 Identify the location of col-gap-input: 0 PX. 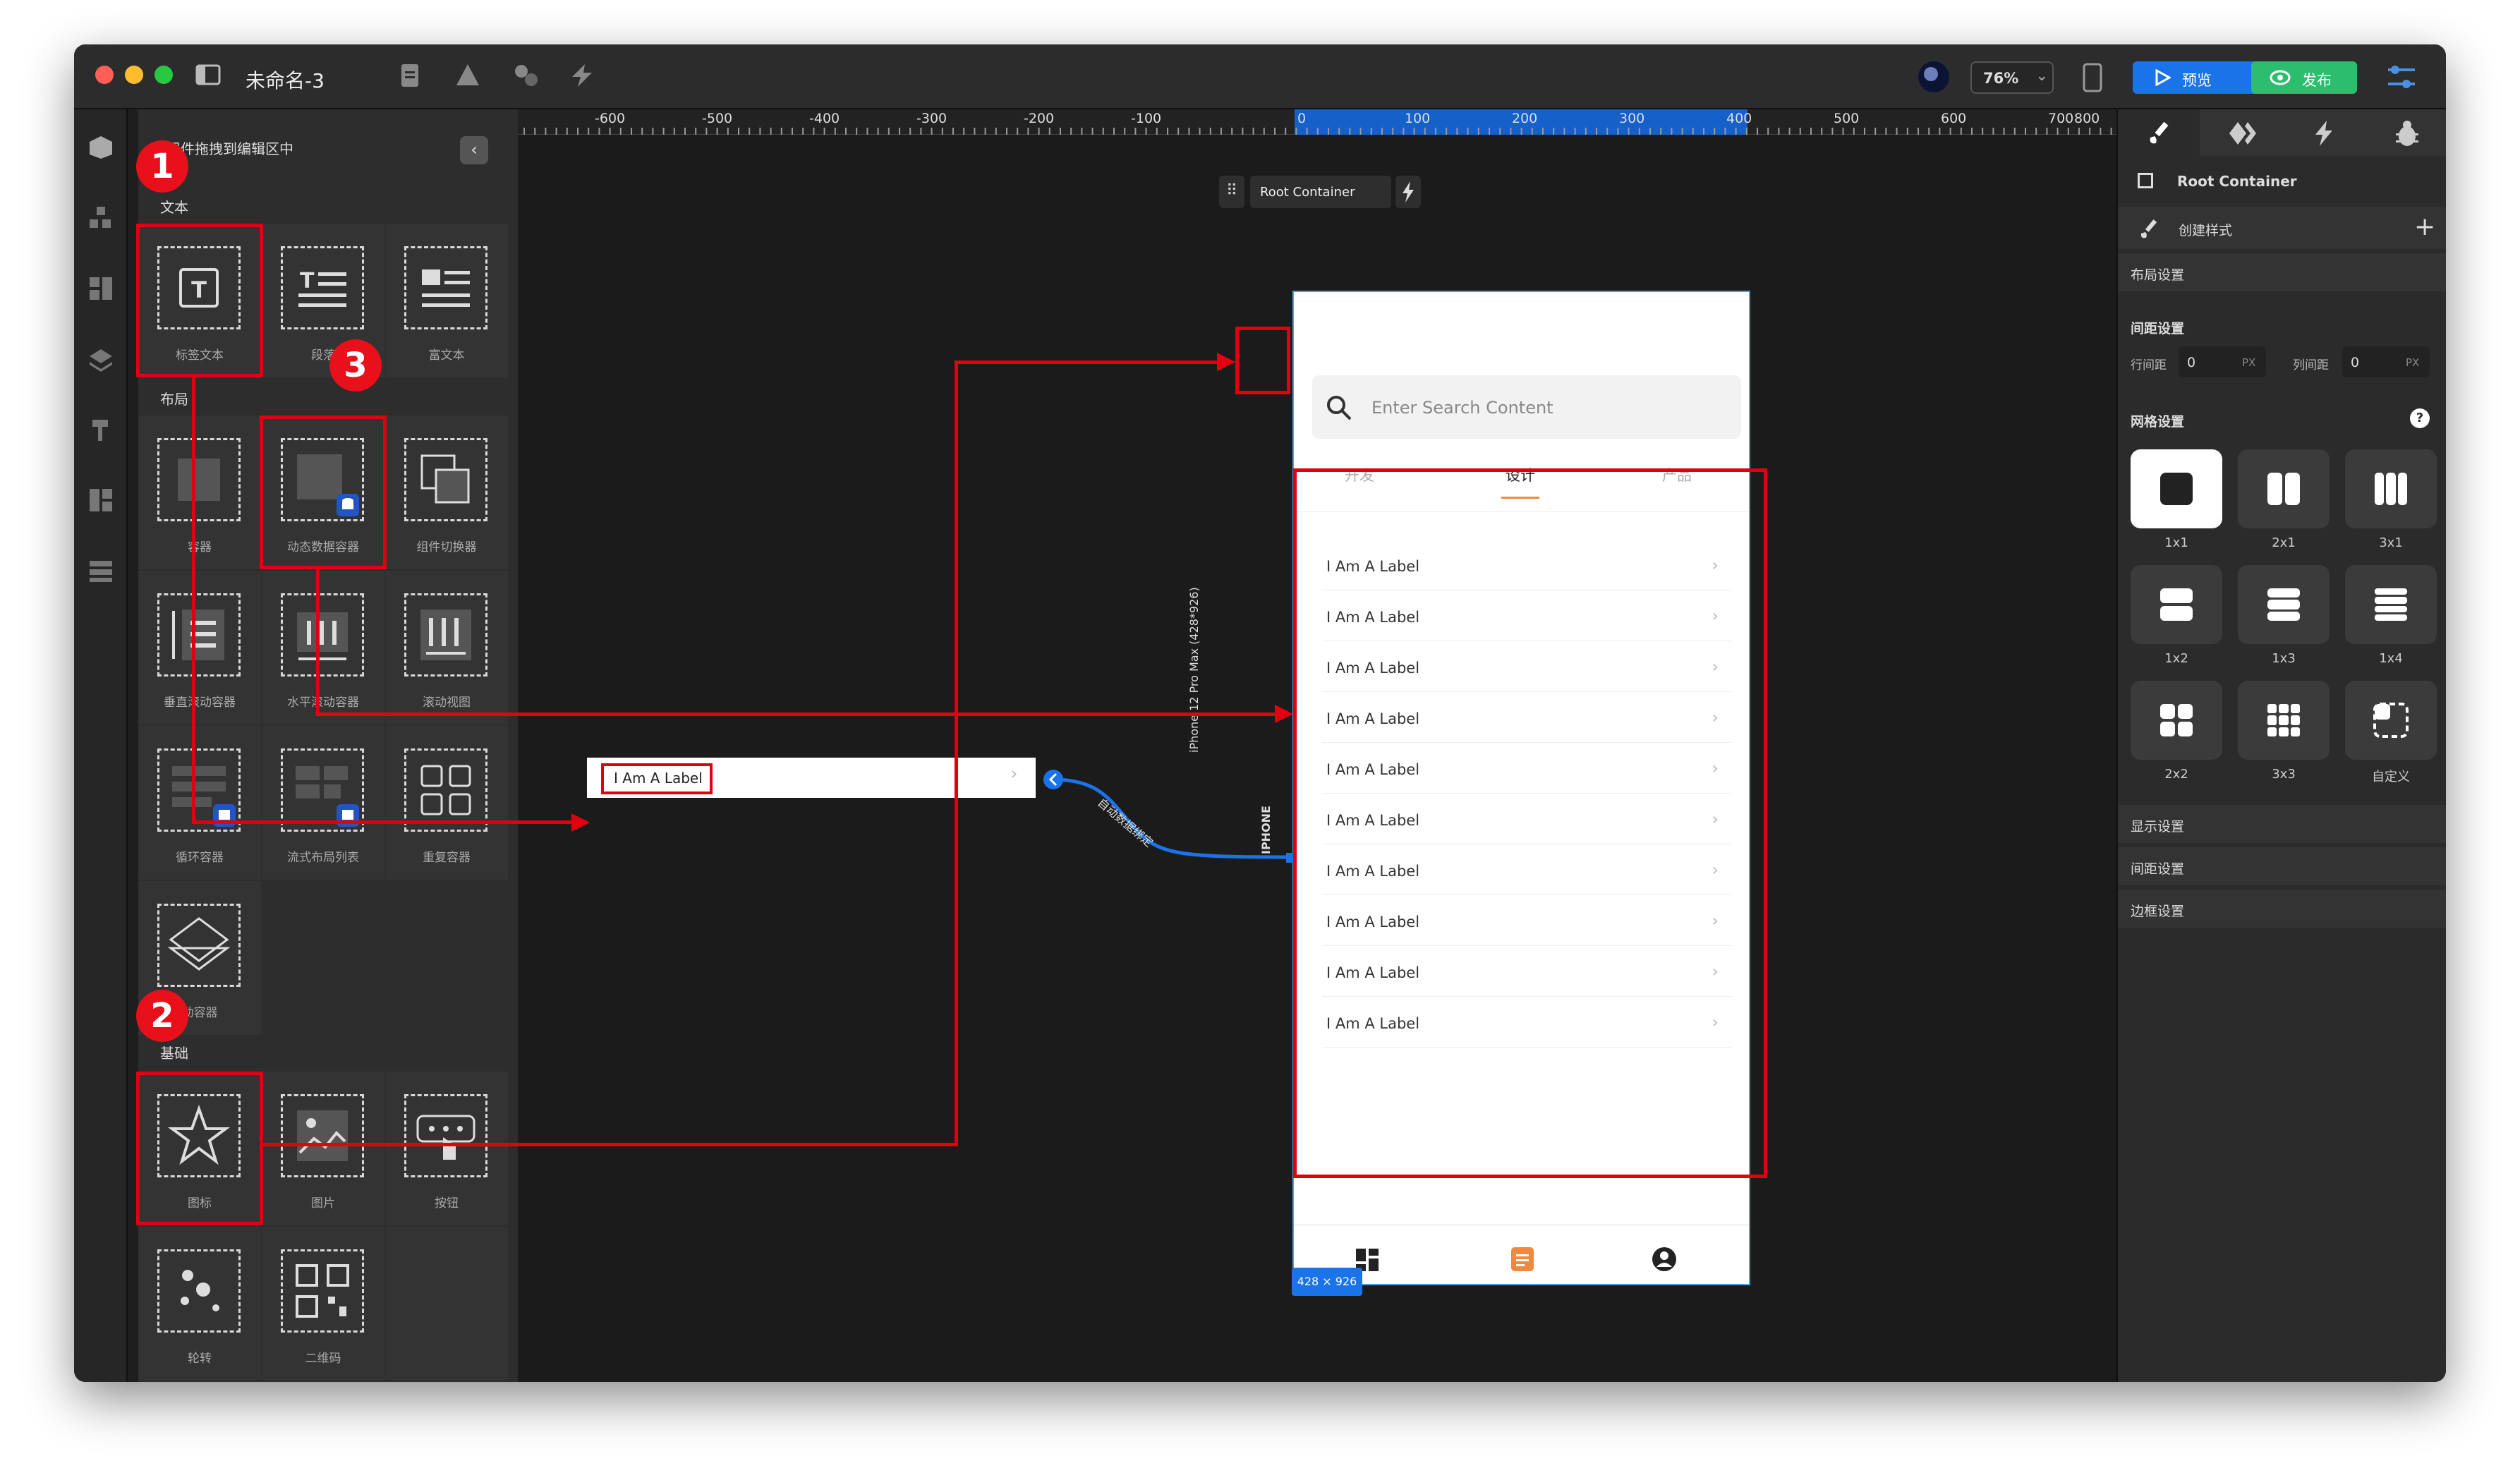
(2386, 362).